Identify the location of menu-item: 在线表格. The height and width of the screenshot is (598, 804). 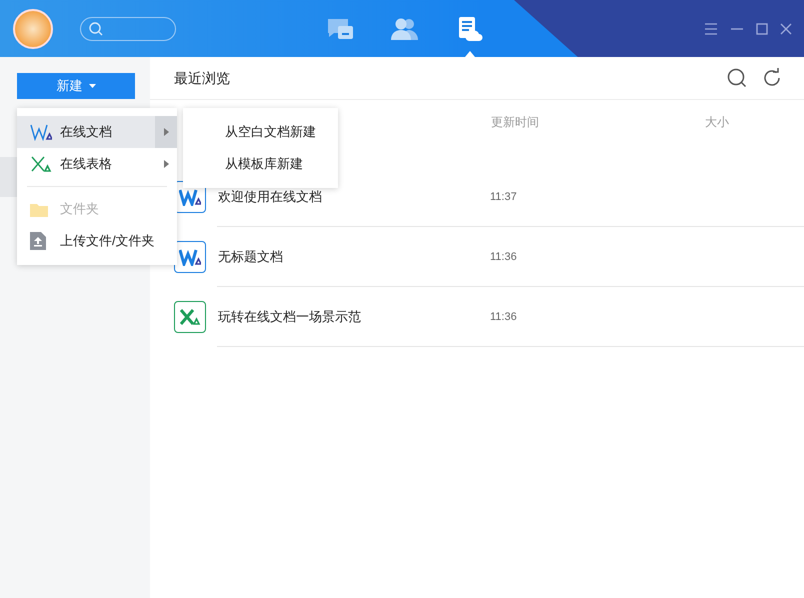
(97, 164).